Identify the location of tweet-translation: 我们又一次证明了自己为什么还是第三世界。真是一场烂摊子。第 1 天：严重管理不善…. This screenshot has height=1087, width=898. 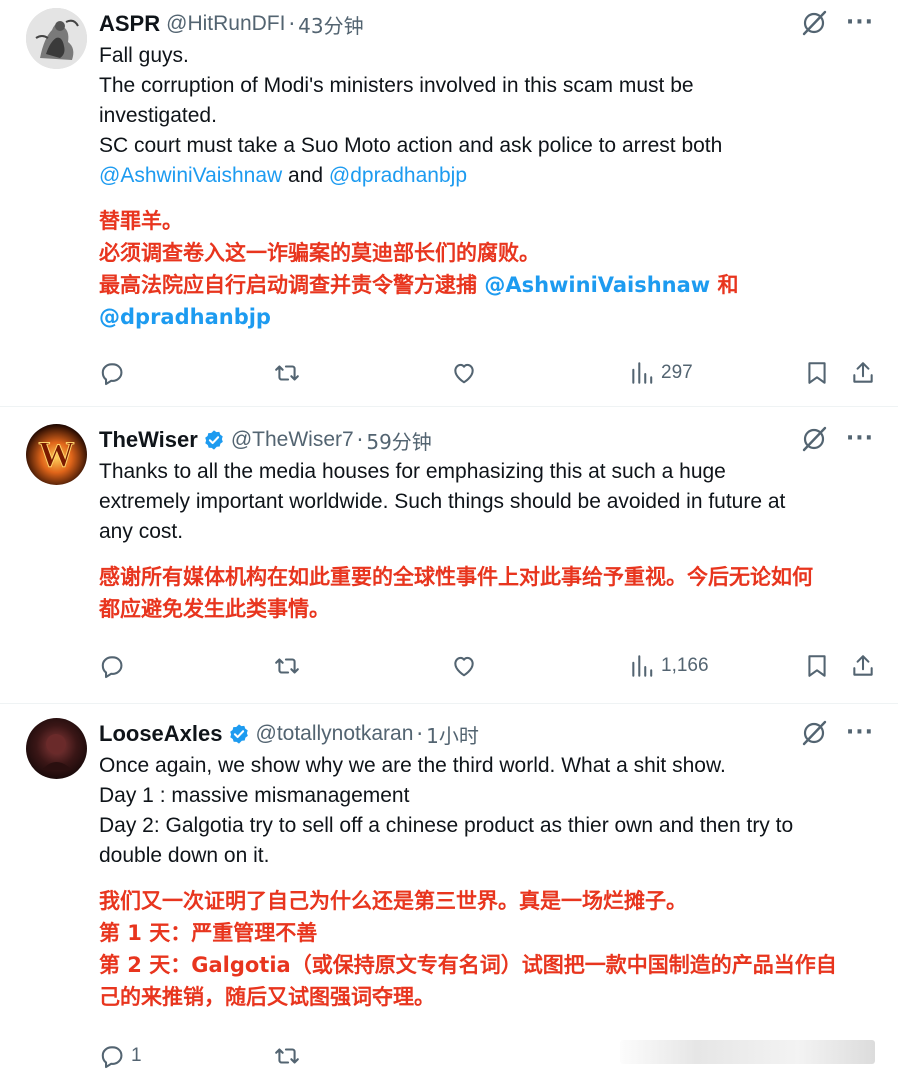
(486, 949).